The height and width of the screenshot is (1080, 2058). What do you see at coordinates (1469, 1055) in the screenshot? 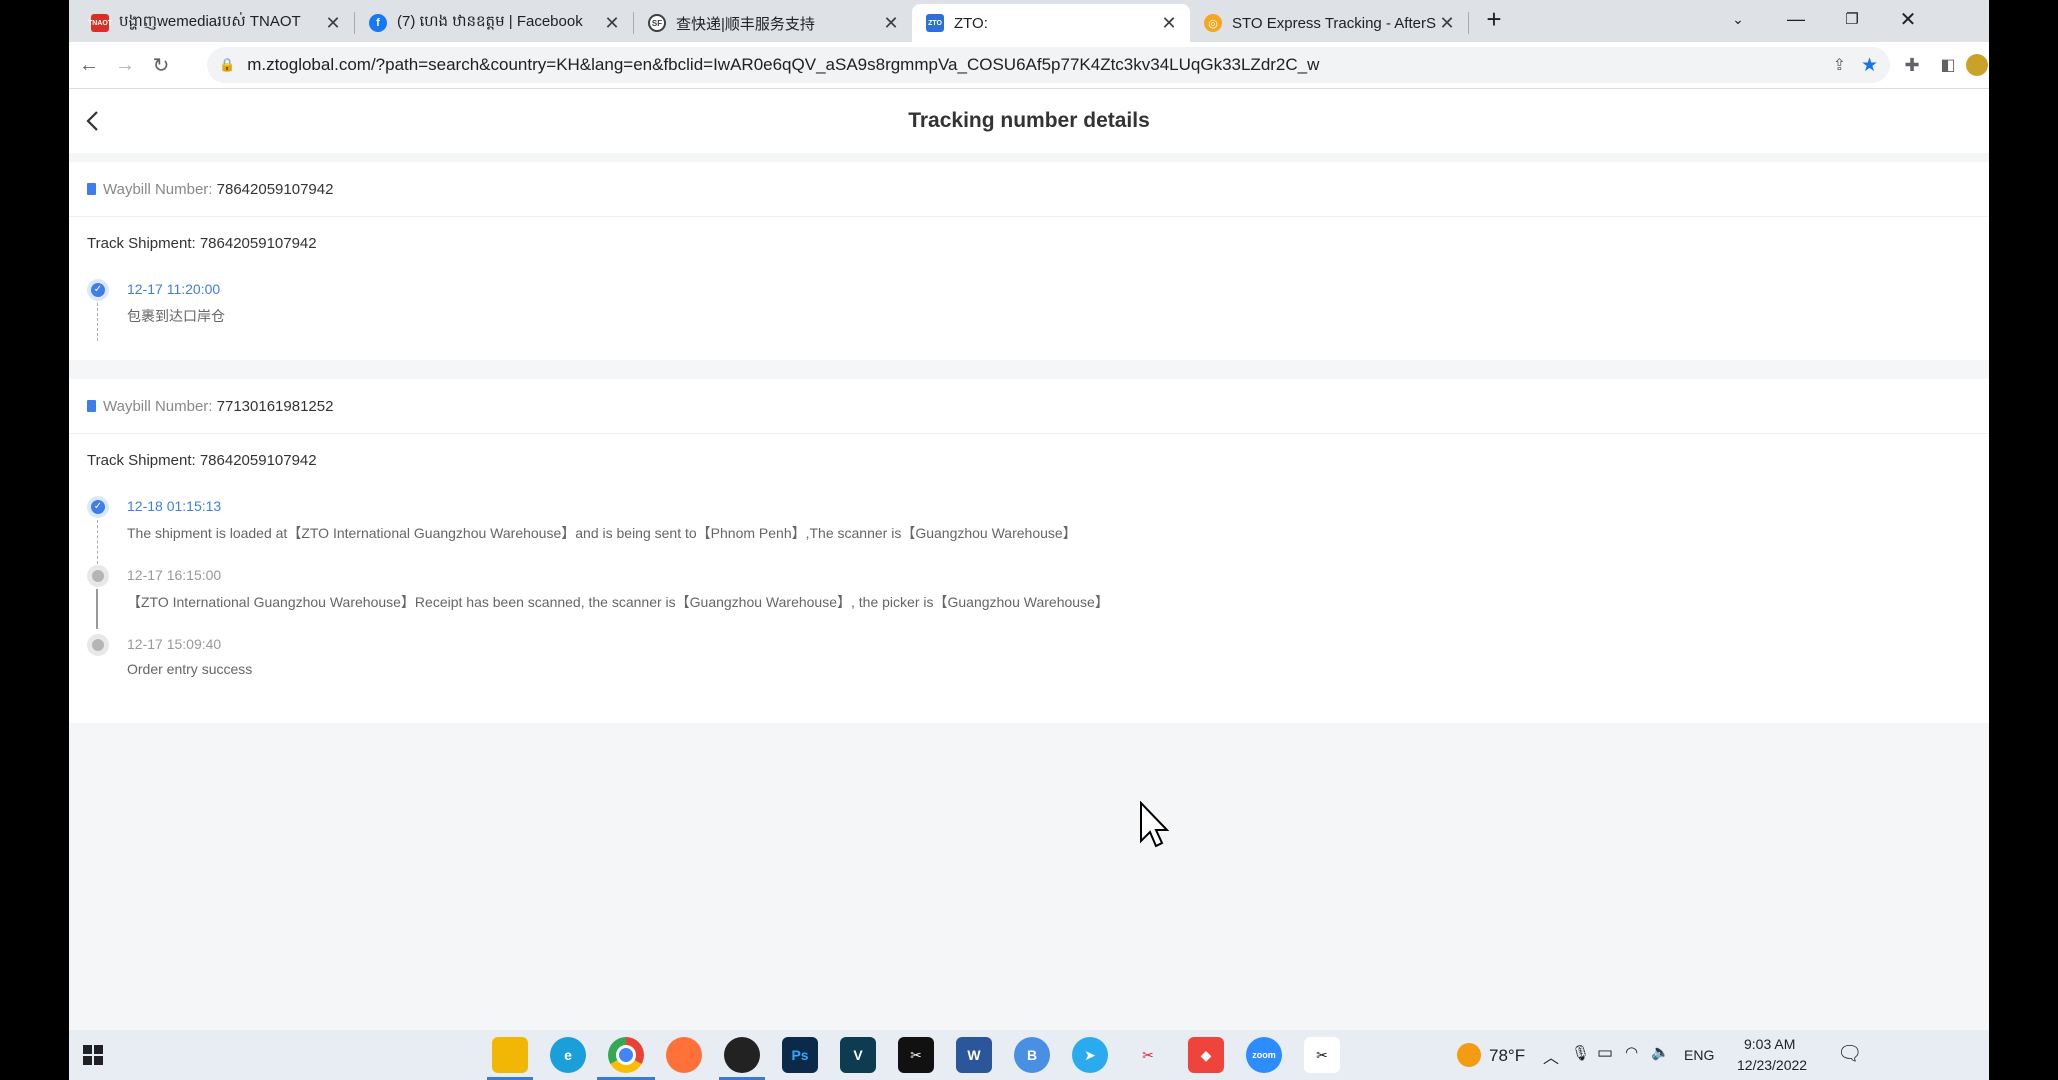
I see `weather-icon` at bounding box center [1469, 1055].